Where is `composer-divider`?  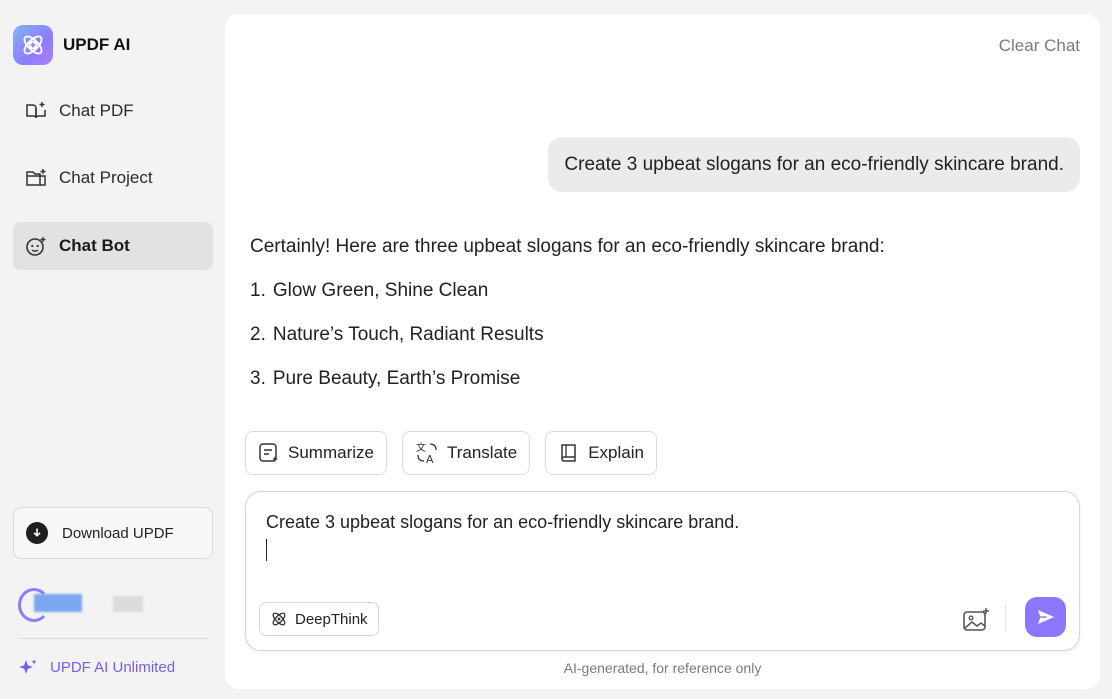
composer-divider is located at coordinates (1005, 618).